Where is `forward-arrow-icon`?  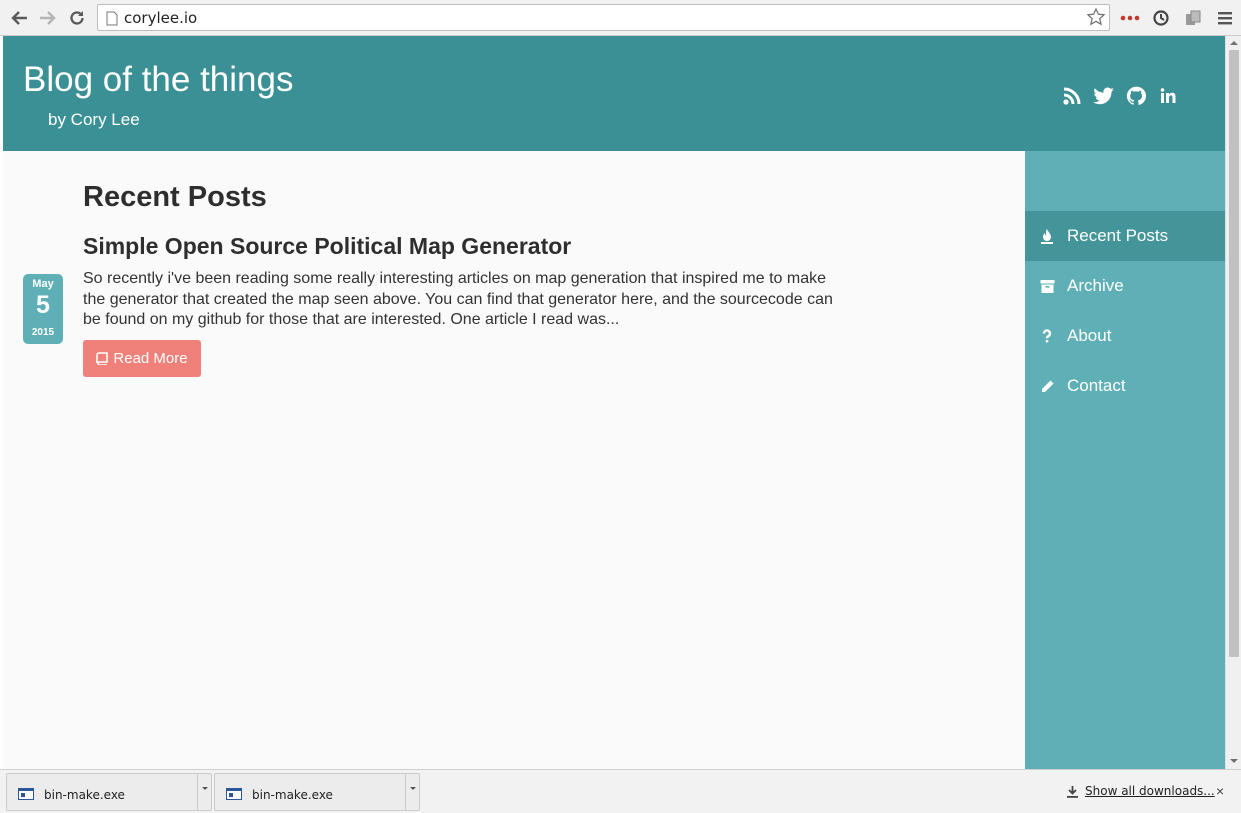 forward-arrow-icon is located at coordinates (48, 18).